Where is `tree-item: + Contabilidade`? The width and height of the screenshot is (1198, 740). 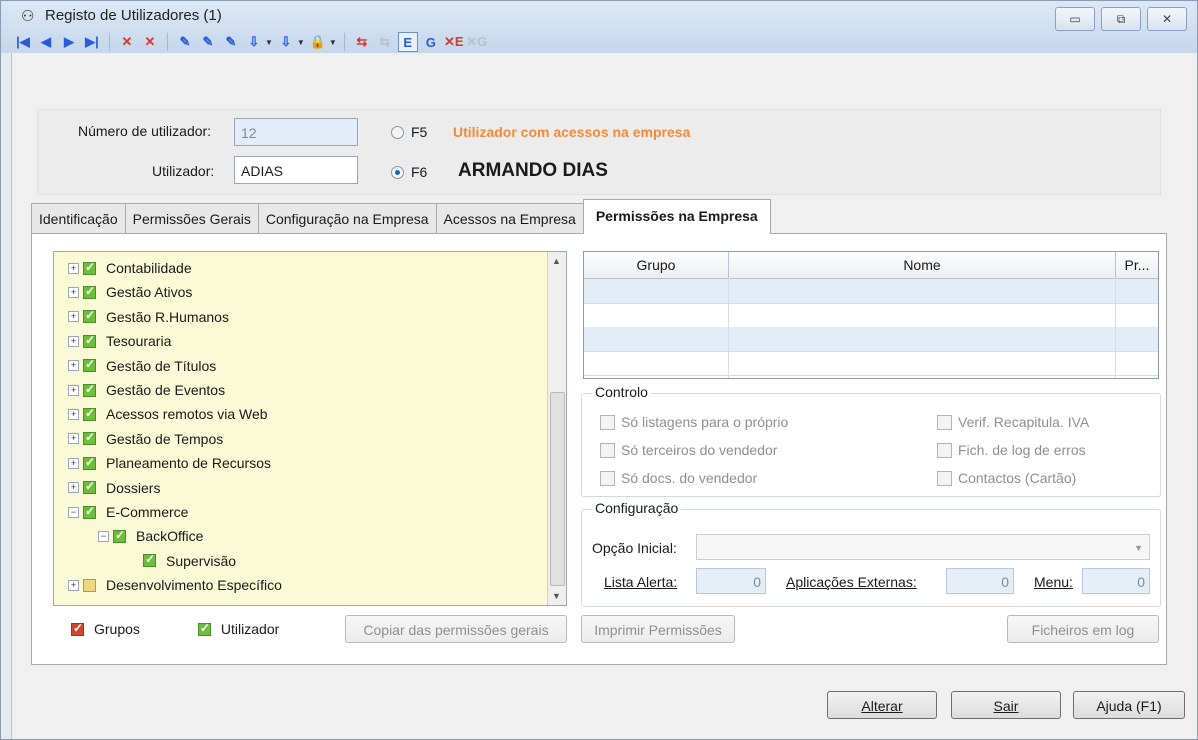 tree-item: + Contabilidade is located at coordinates (130, 268).